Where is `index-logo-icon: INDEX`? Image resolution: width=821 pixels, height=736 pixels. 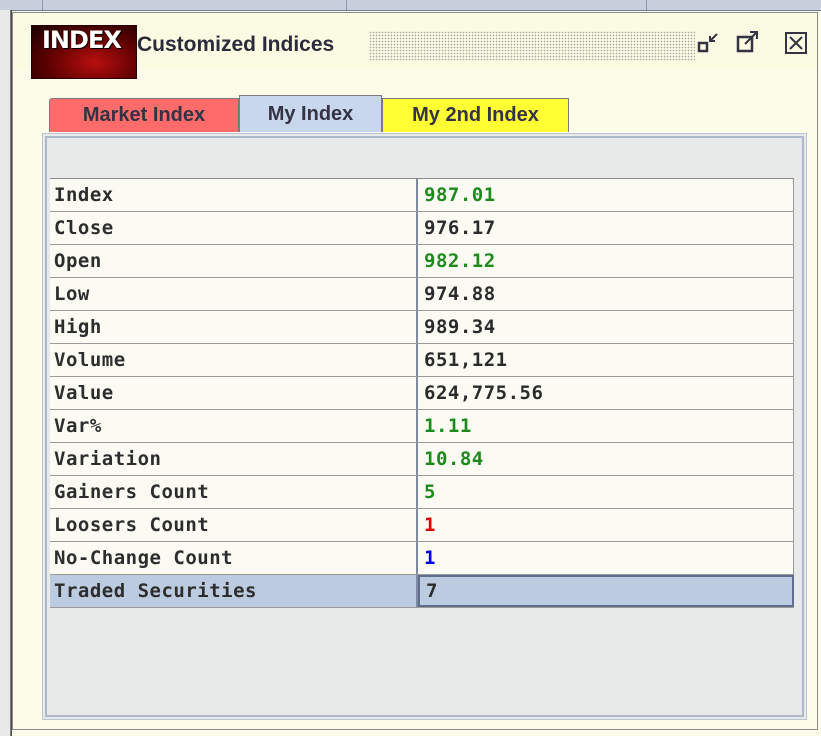
index-logo-icon: INDEX is located at coordinates (84, 52).